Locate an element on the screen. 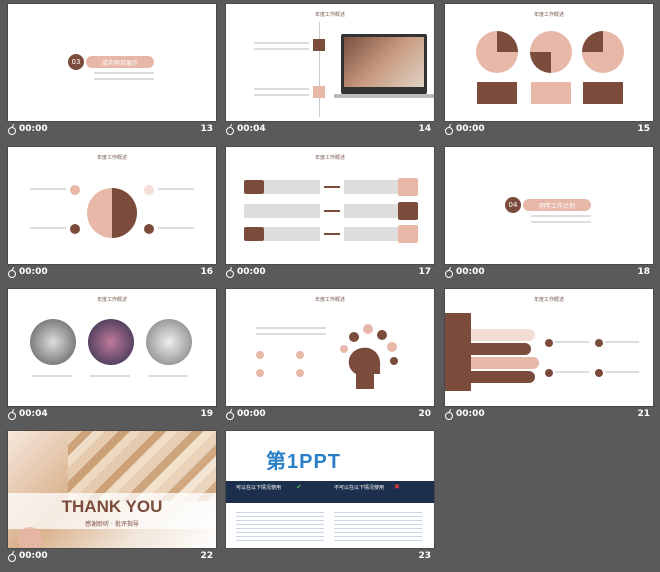 The width and height of the screenshot is (660, 572). slide-thumb-23: 第1PPT 可以在以下情况使用 不可以在以下情况使用 ✔ ✖ 23 is located at coordinates (330, 499).